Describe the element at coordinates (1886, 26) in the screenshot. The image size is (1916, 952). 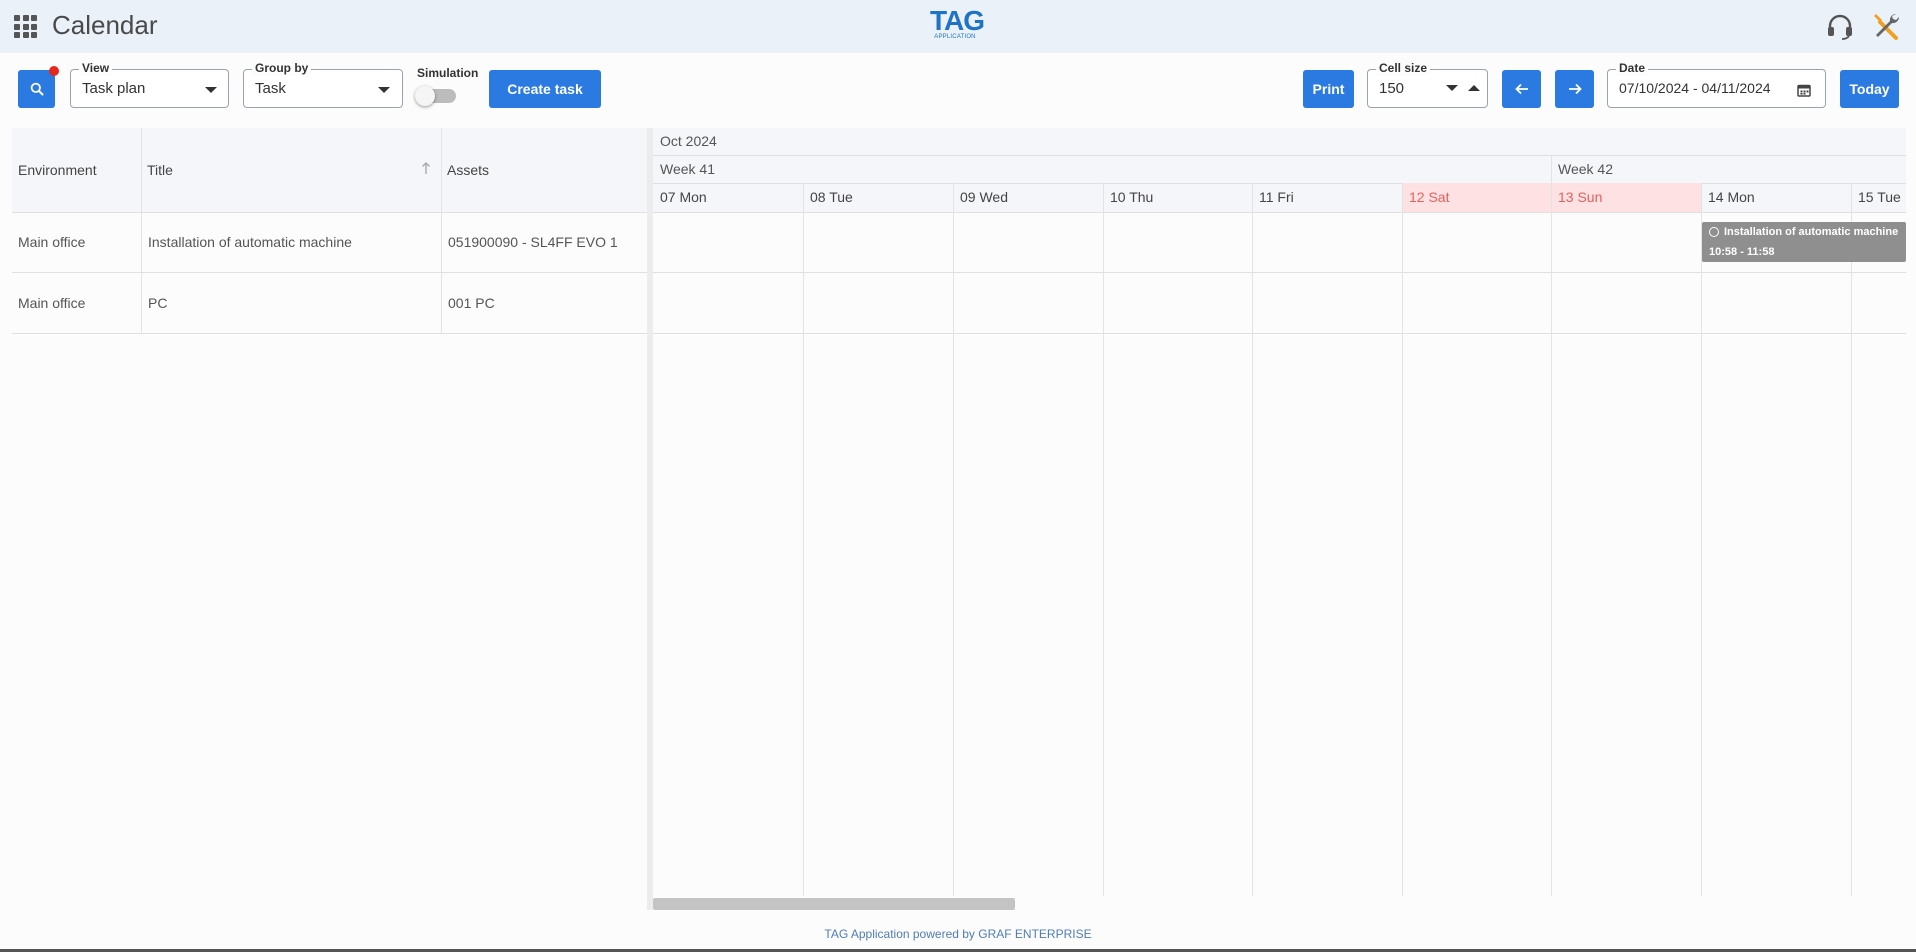
I see `tools-icon` at that location.